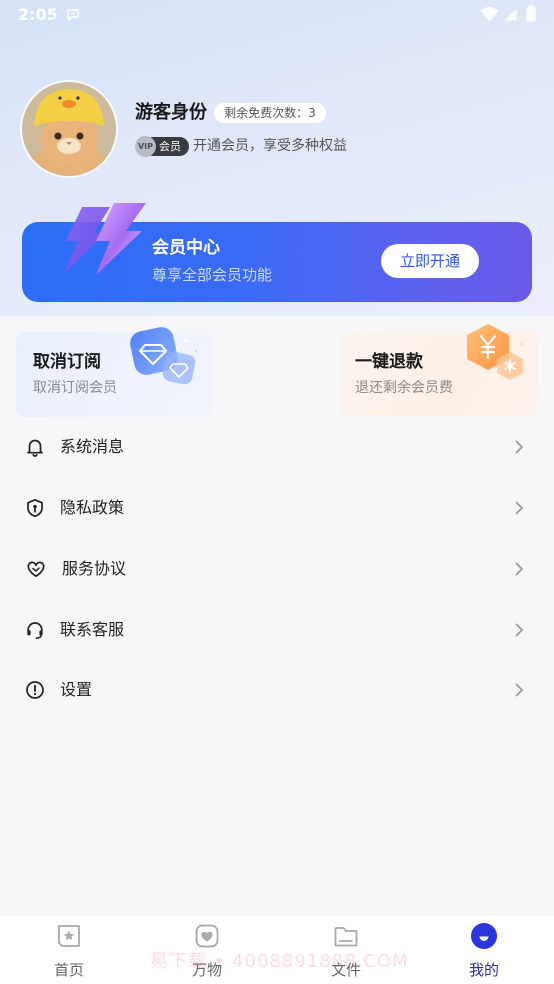 This screenshot has width=554, height=984. What do you see at coordinates (69, 950) in the screenshot?
I see `nav-home: 首页` at bounding box center [69, 950].